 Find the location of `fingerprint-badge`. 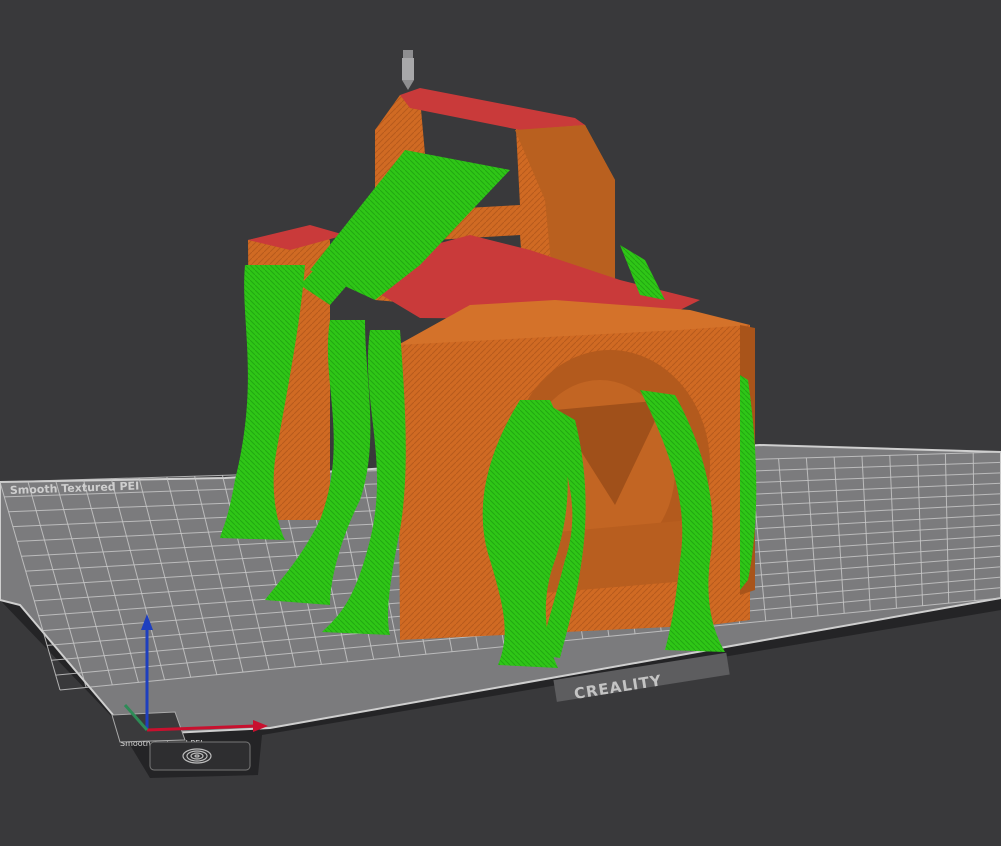

fingerprint-badge is located at coordinates (200, 756).